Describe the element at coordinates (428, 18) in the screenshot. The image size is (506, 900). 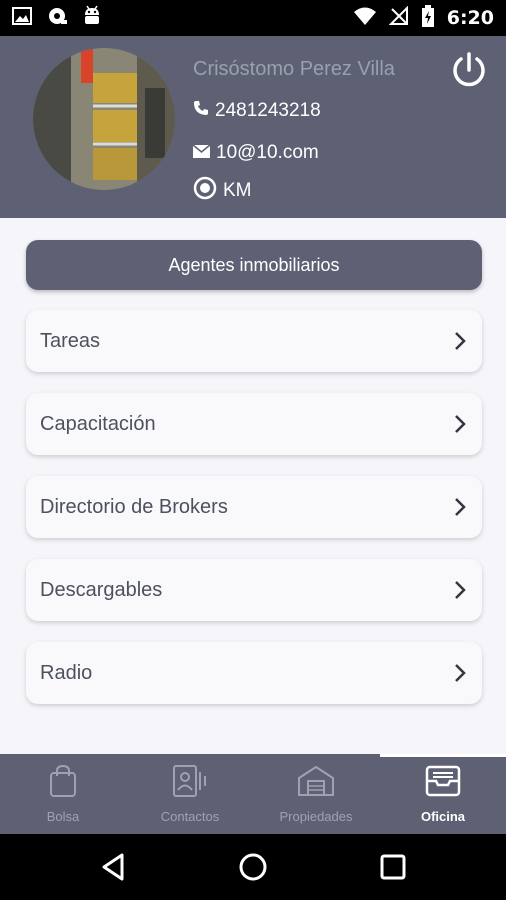
I see `battery-charging-icon` at that location.